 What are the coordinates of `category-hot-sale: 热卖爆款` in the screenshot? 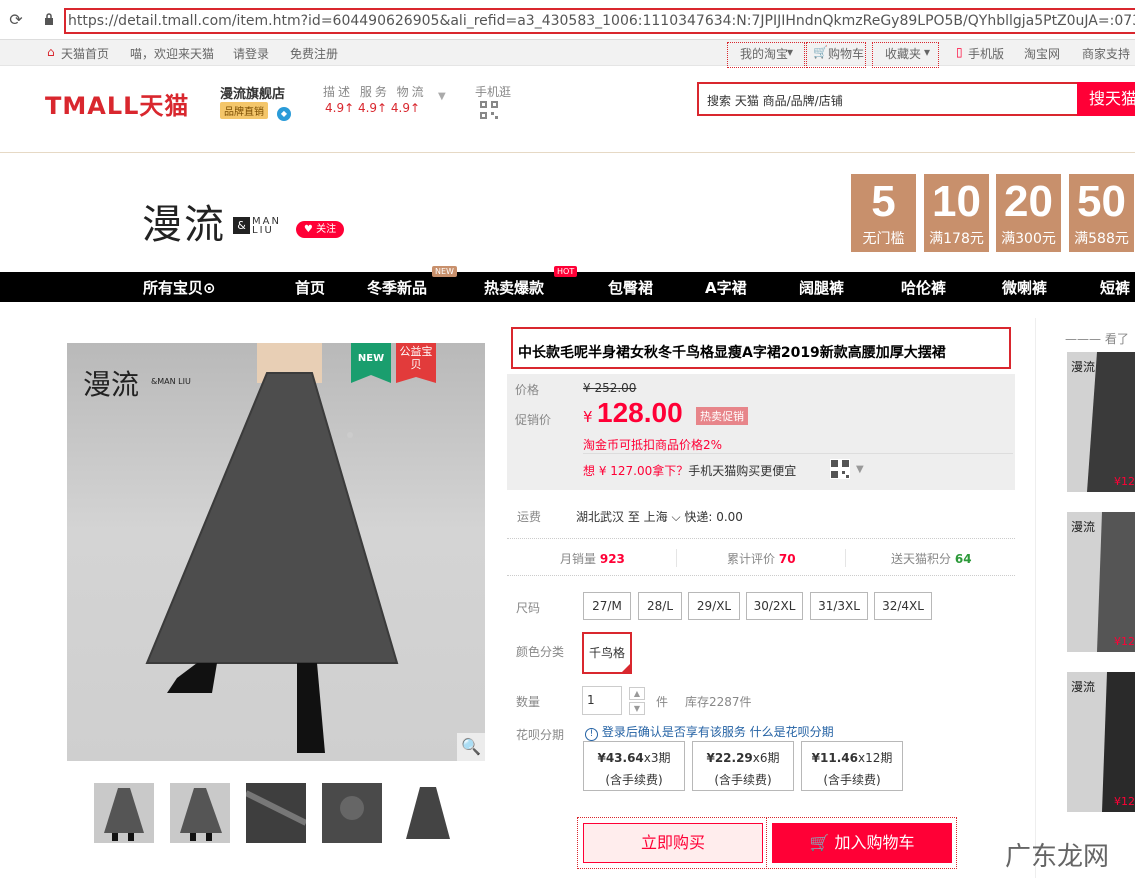 It's located at (514, 287).